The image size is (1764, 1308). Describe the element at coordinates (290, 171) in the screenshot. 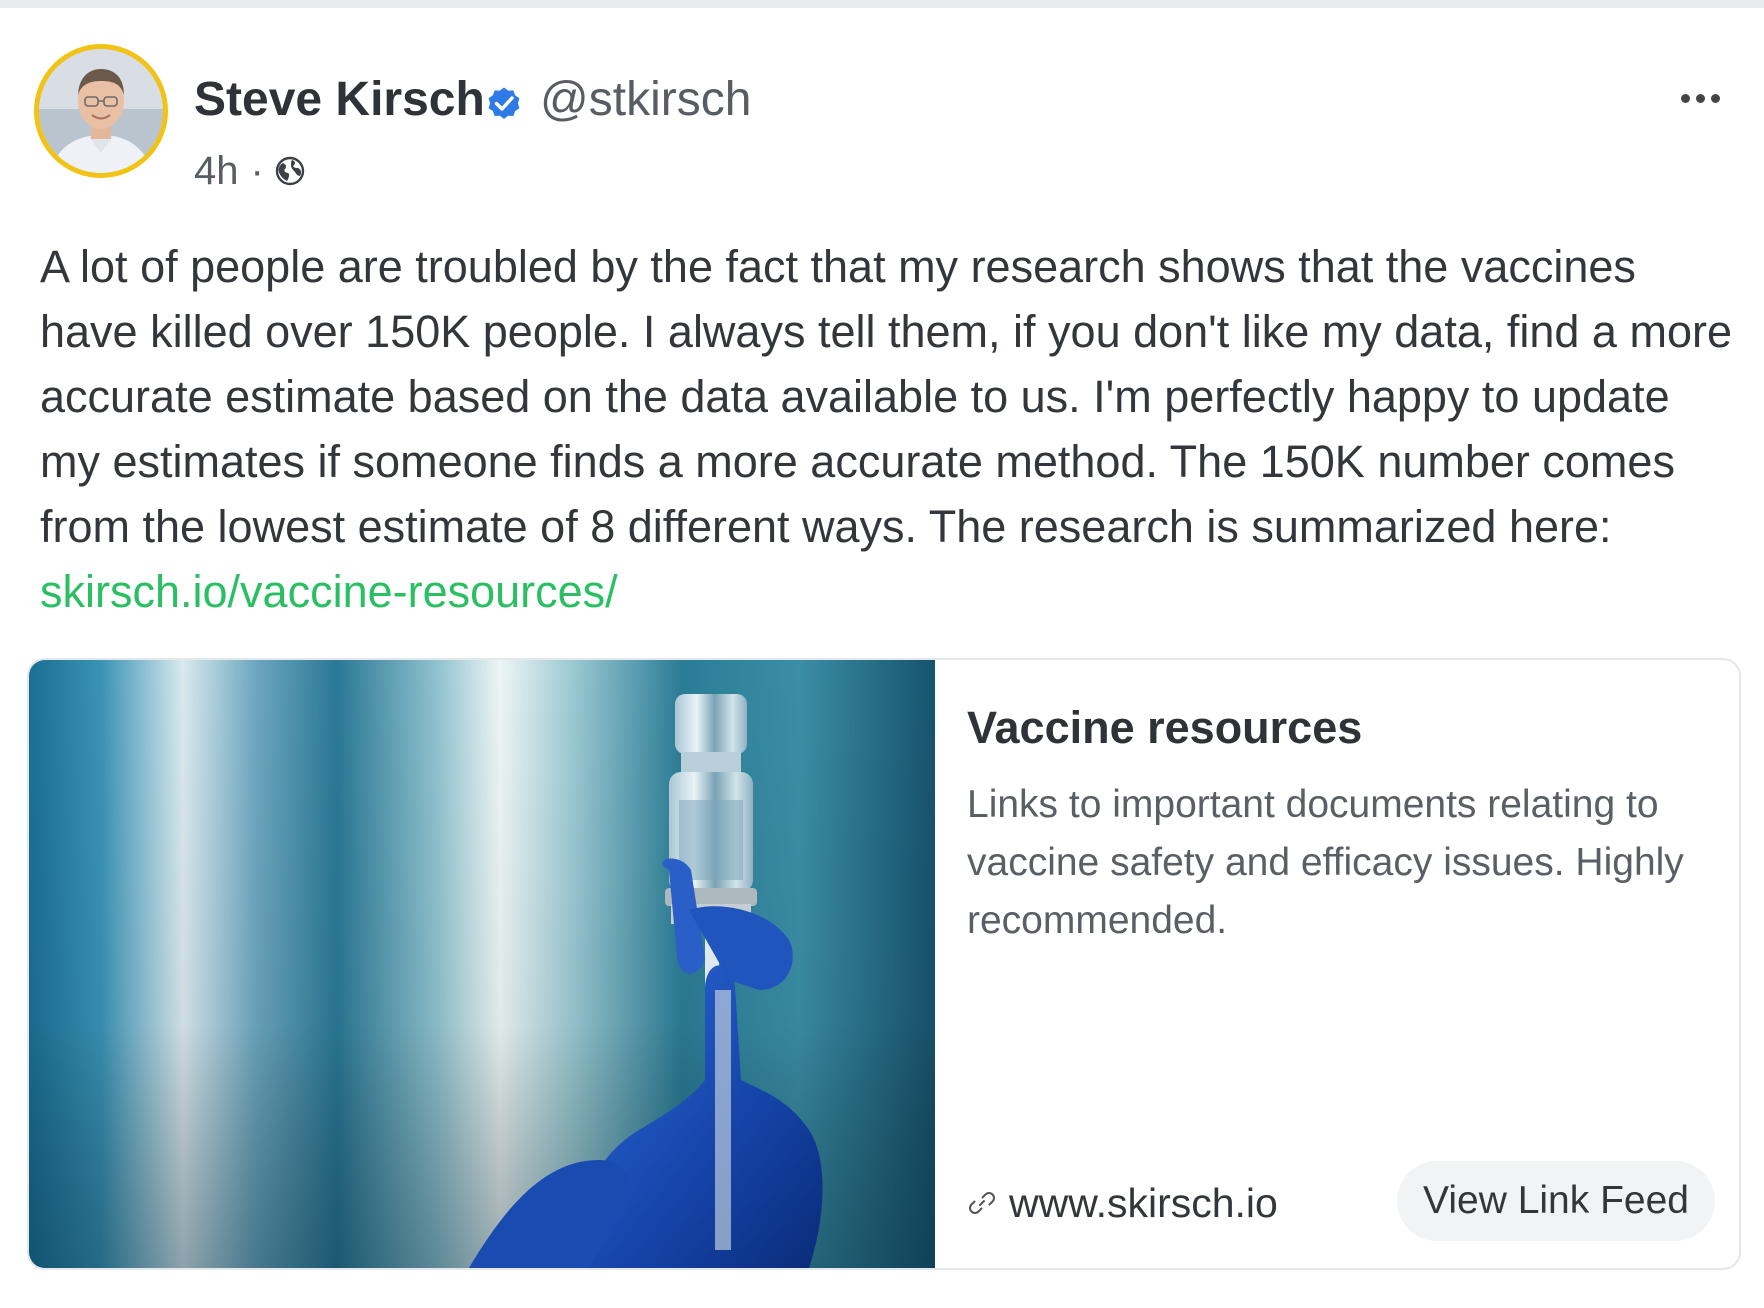

I see `globe-icon` at that location.